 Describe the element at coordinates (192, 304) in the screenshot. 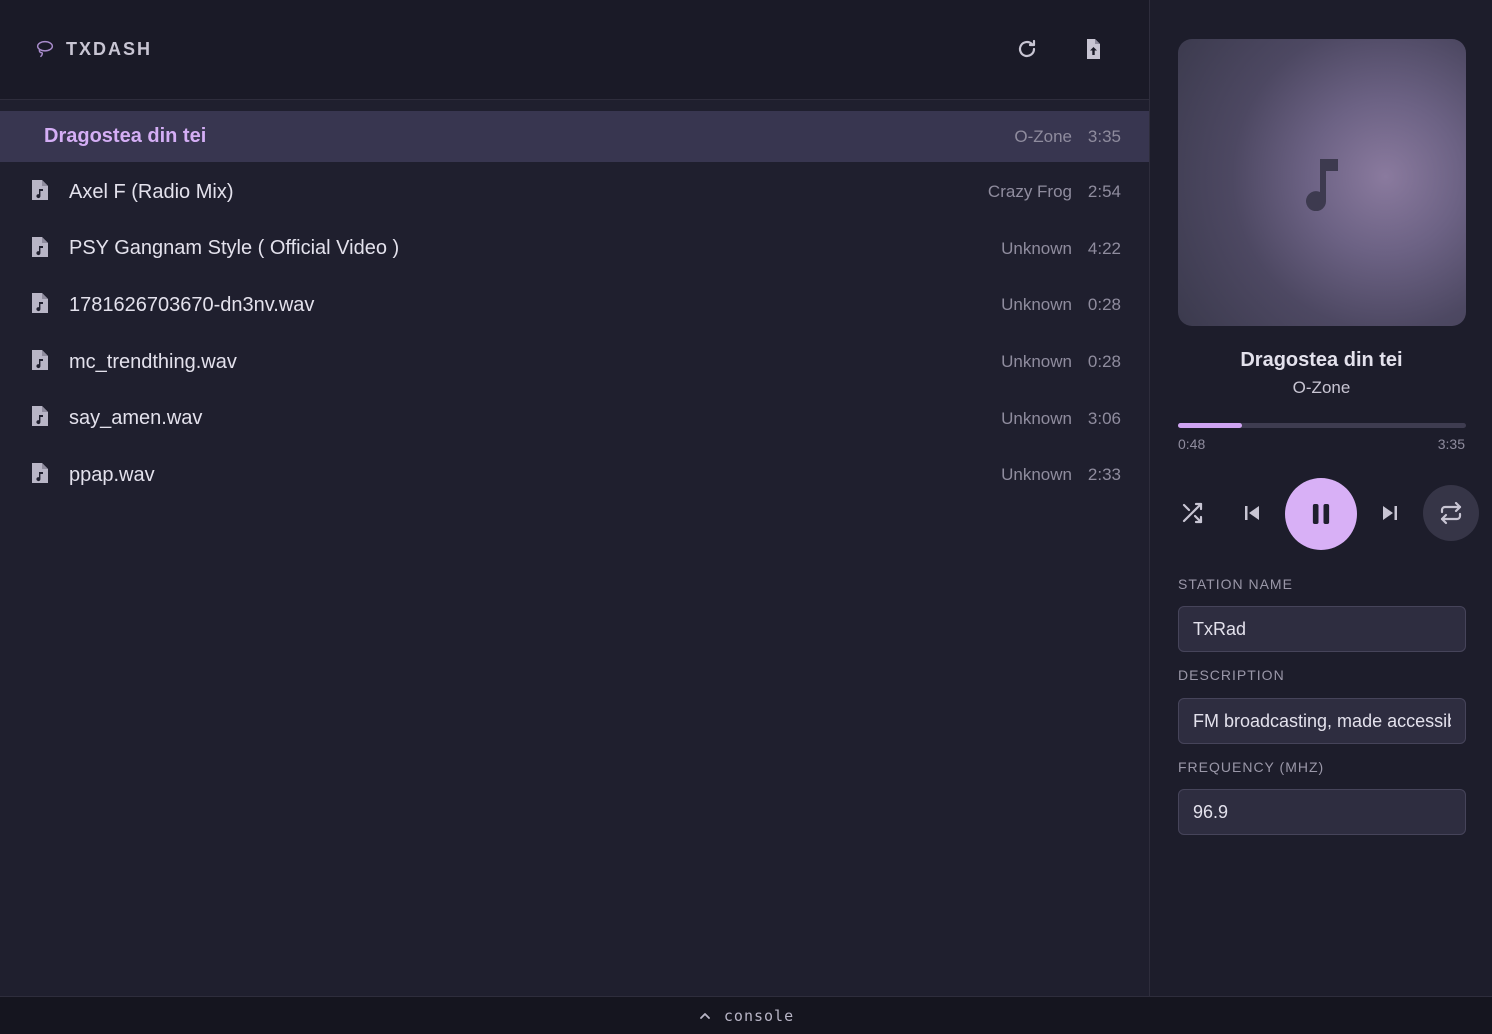

I see `track-title: 1781626703670-dn3nv.wav` at that location.